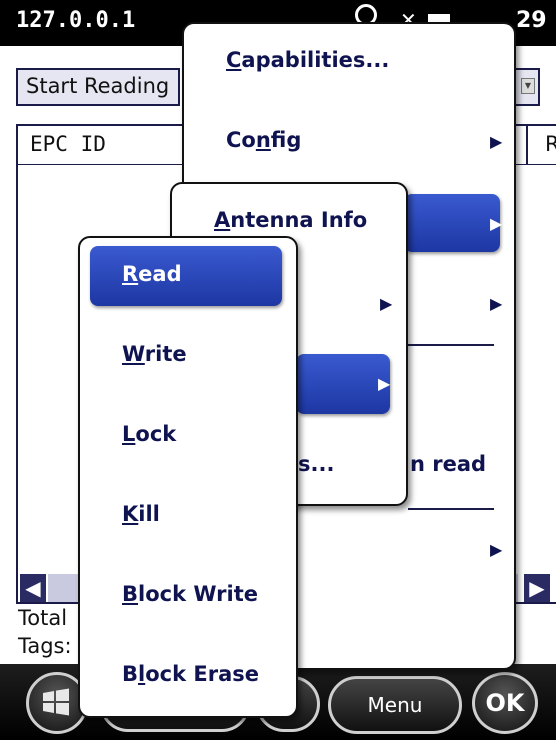 The image size is (556, 740). What do you see at coordinates (154, 354) in the screenshot?
I see `menu-item-write: Write` at bounding box center [154, 354].